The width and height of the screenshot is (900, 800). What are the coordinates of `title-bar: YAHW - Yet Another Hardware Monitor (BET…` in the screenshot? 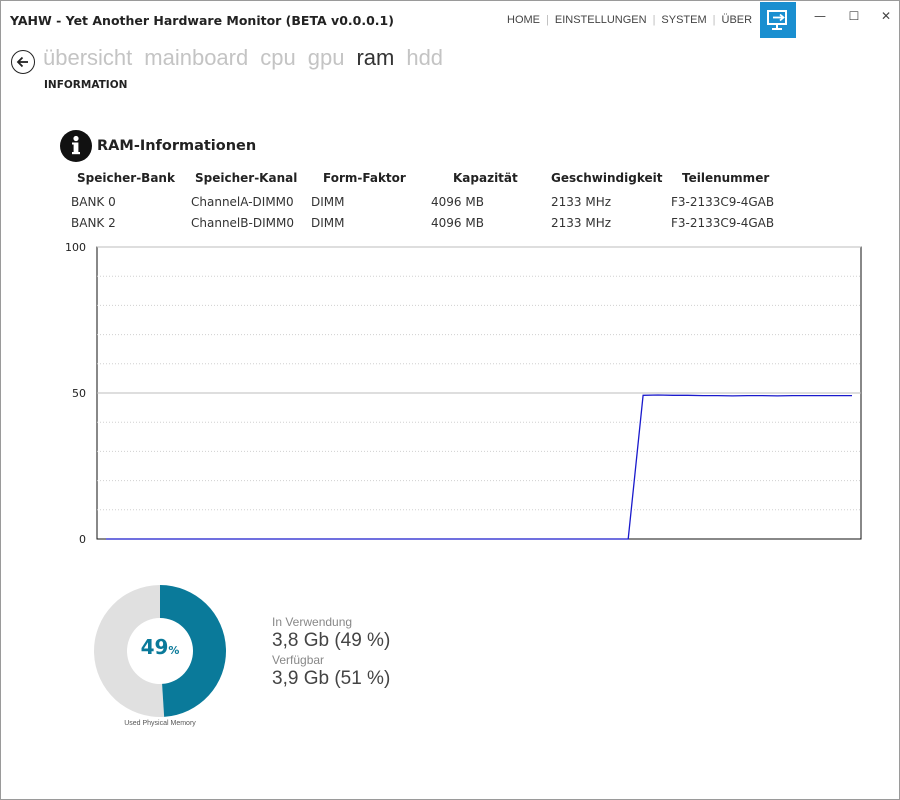 It's located at (450, 21).